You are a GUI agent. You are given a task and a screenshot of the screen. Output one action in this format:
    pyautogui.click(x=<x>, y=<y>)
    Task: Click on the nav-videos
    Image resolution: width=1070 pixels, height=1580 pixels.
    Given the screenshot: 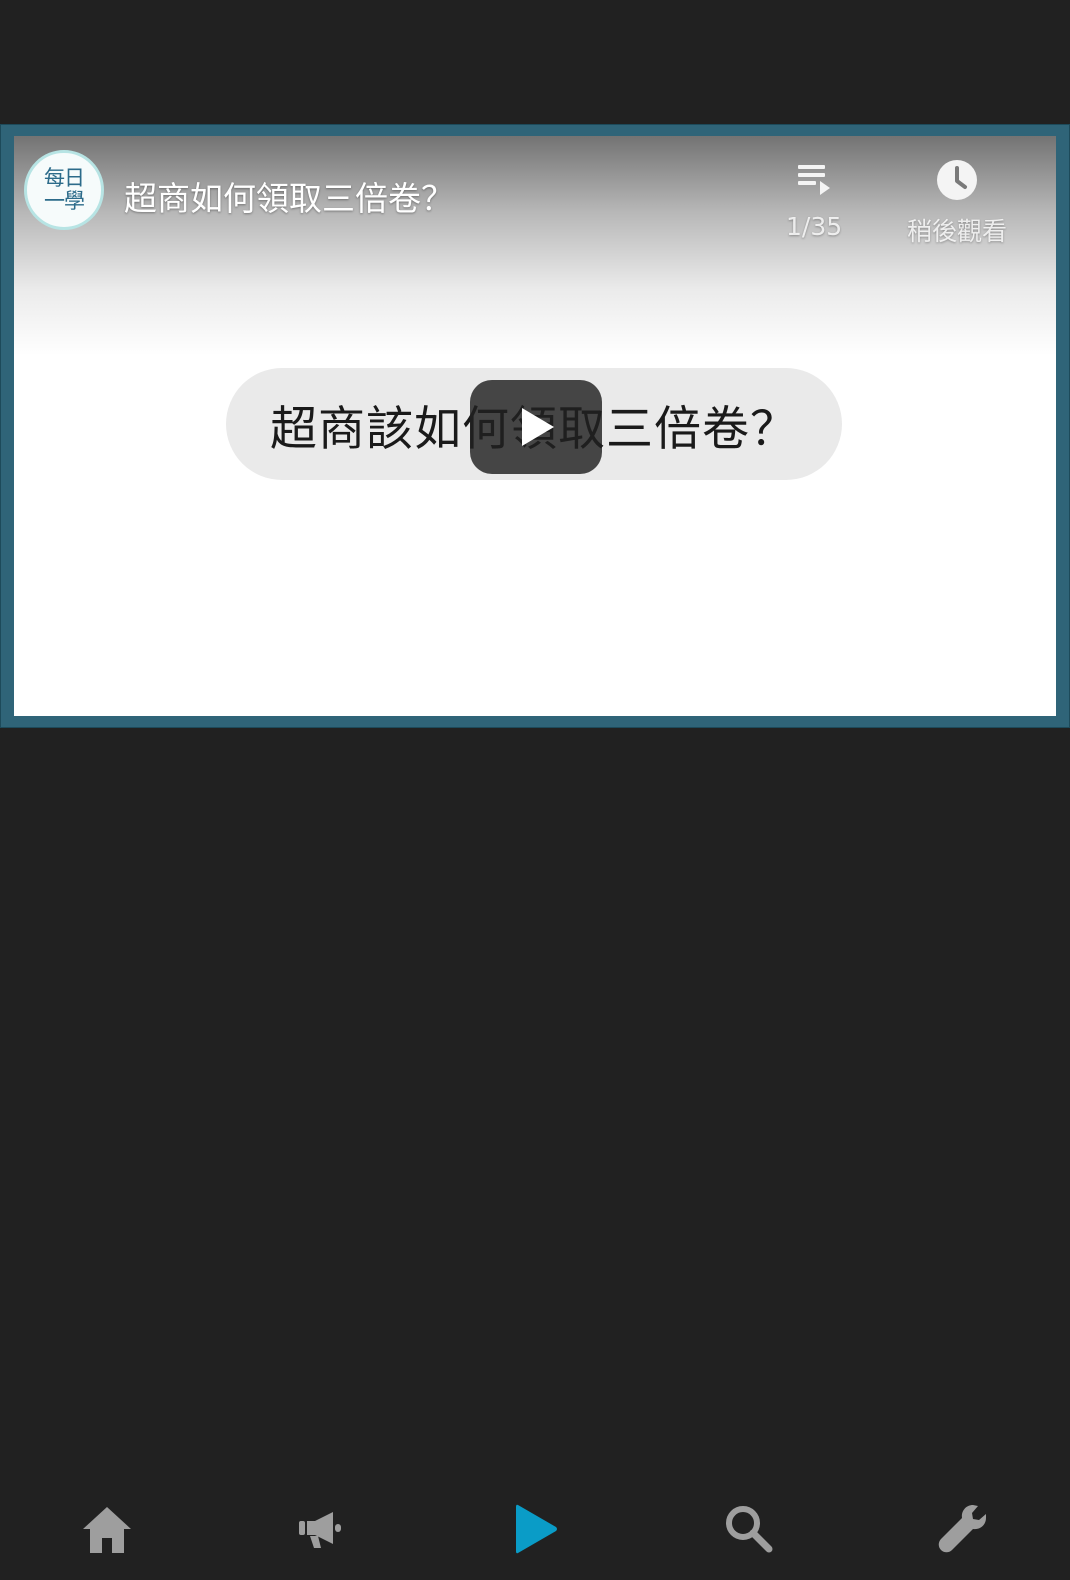 What is the action you would take?
    pyautogui.click(x=535, y=1529)
    